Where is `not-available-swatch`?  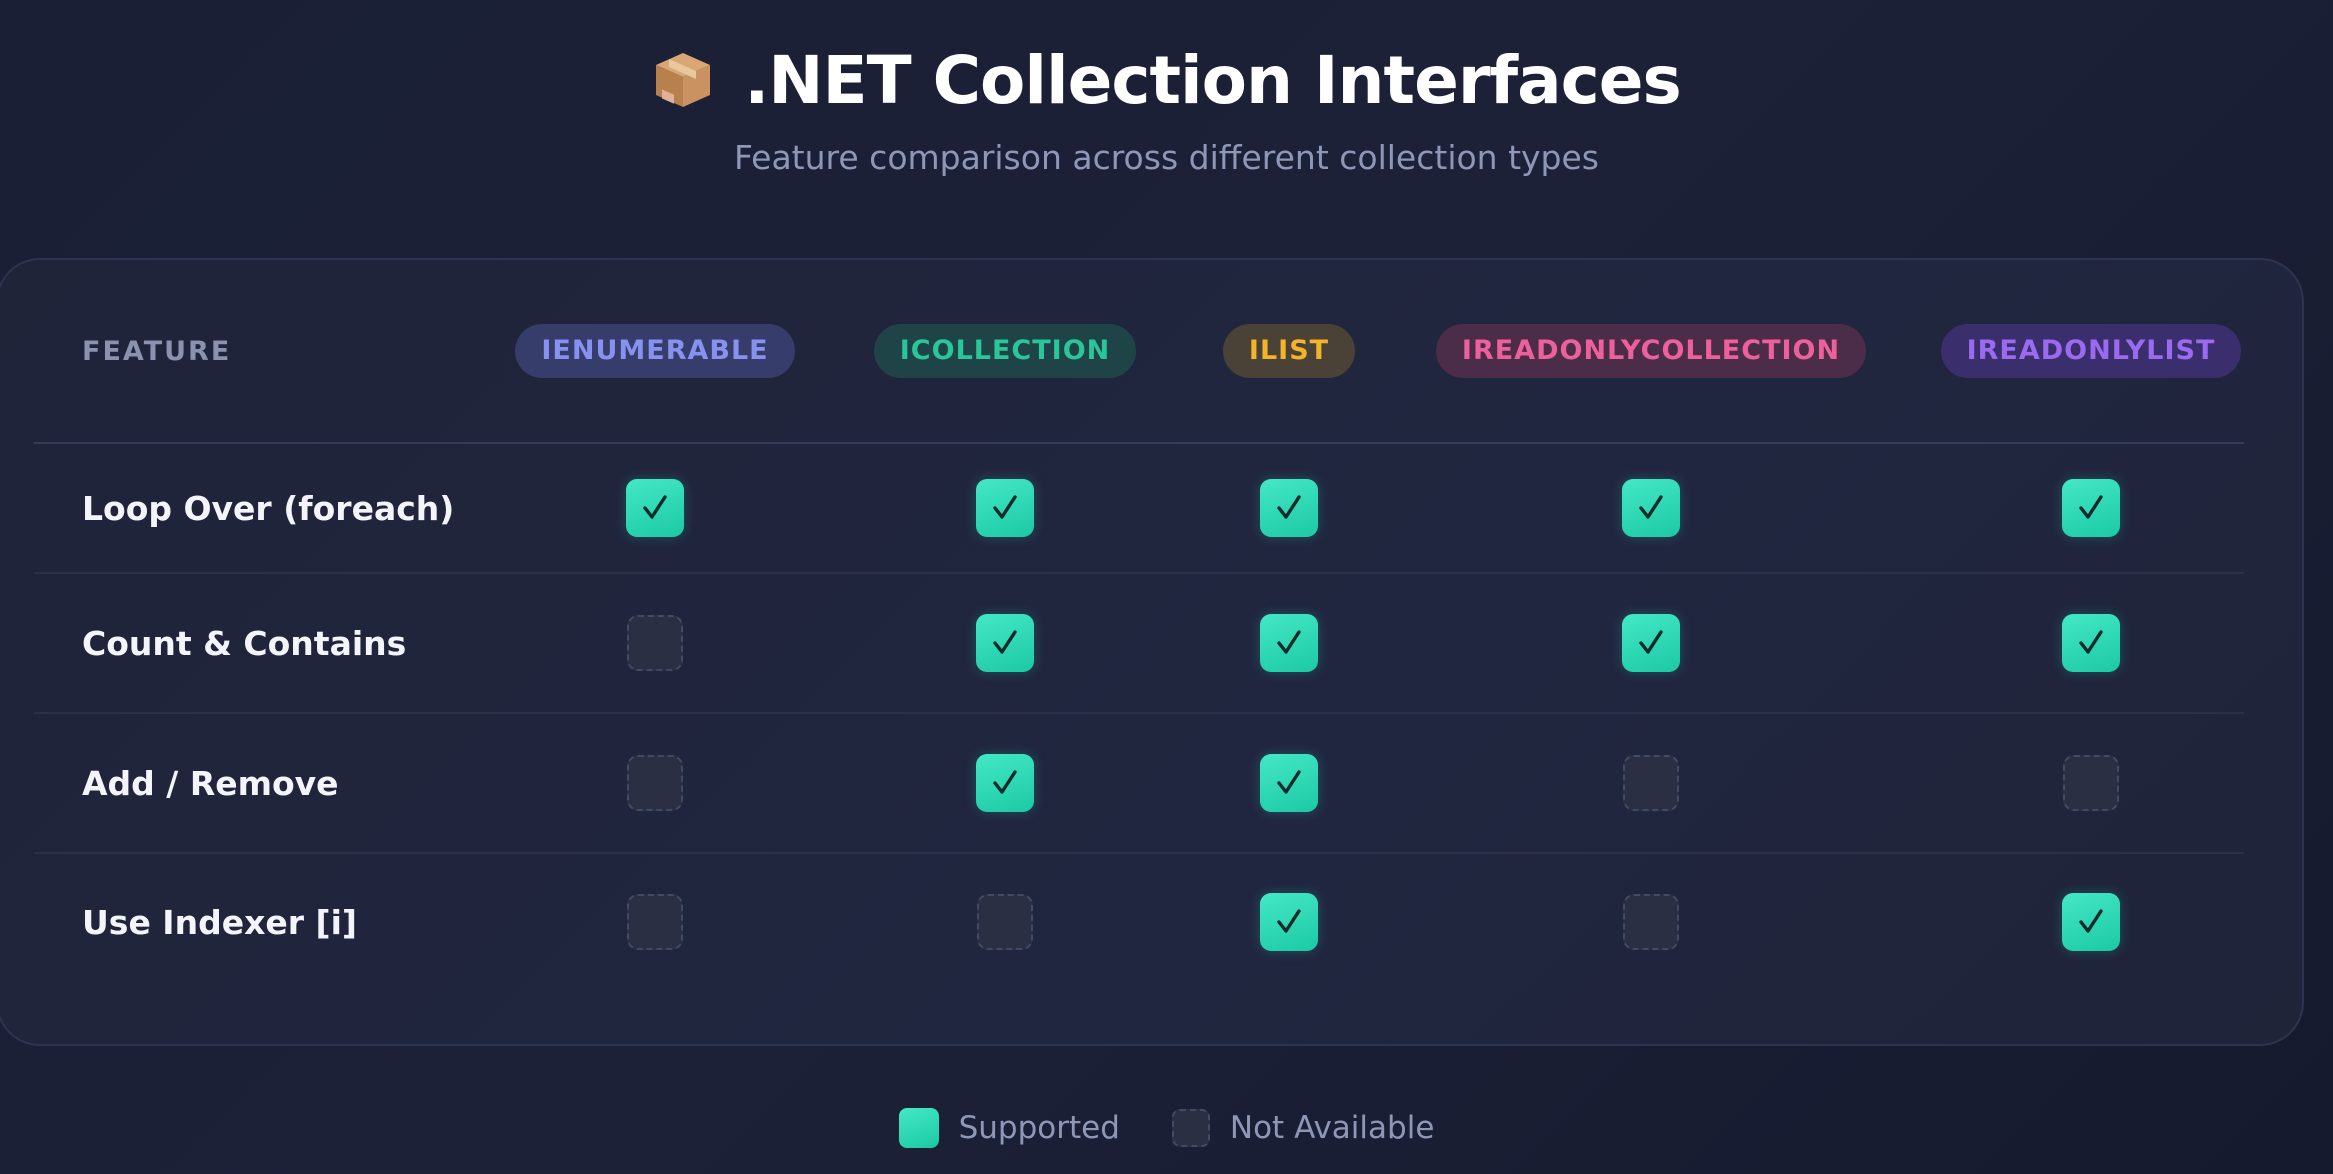
not-available-swatch is located at coordinates (1190, 1128).